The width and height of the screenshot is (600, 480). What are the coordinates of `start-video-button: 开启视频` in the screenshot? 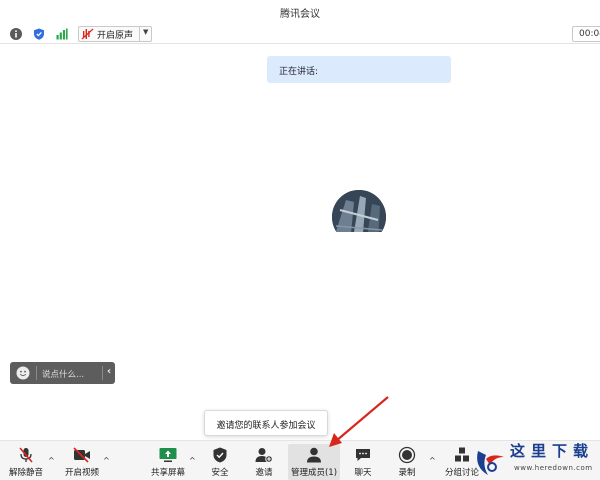 It's located at (82, 462).